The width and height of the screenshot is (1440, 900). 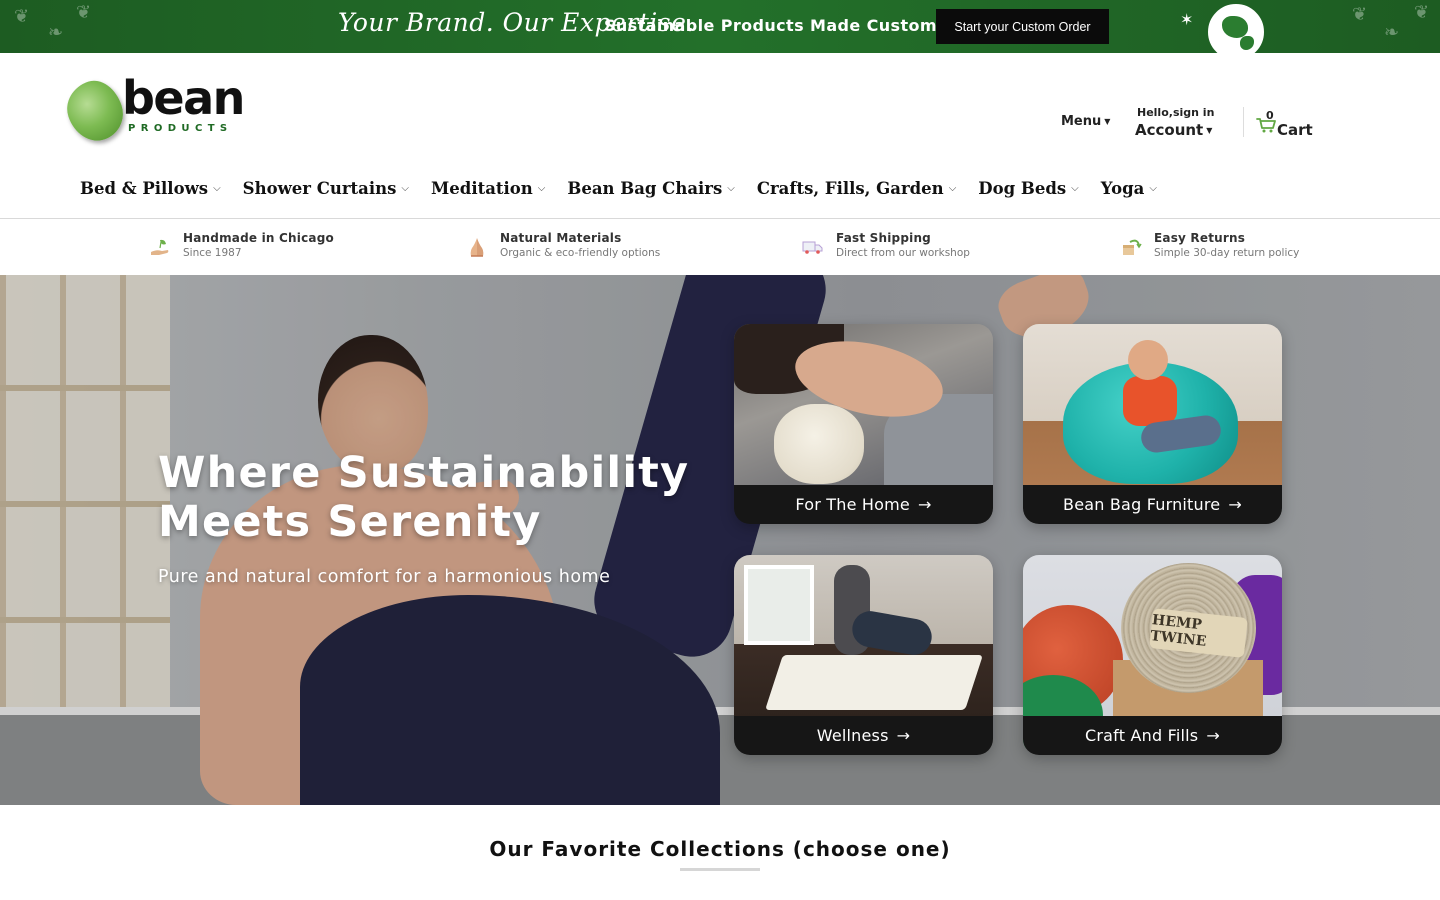 What do you see at coordinates (1022, 26) in the screenshot?
I see `start-custom-order-button: Start your Custom Order` at bounding box center [1022, 26].